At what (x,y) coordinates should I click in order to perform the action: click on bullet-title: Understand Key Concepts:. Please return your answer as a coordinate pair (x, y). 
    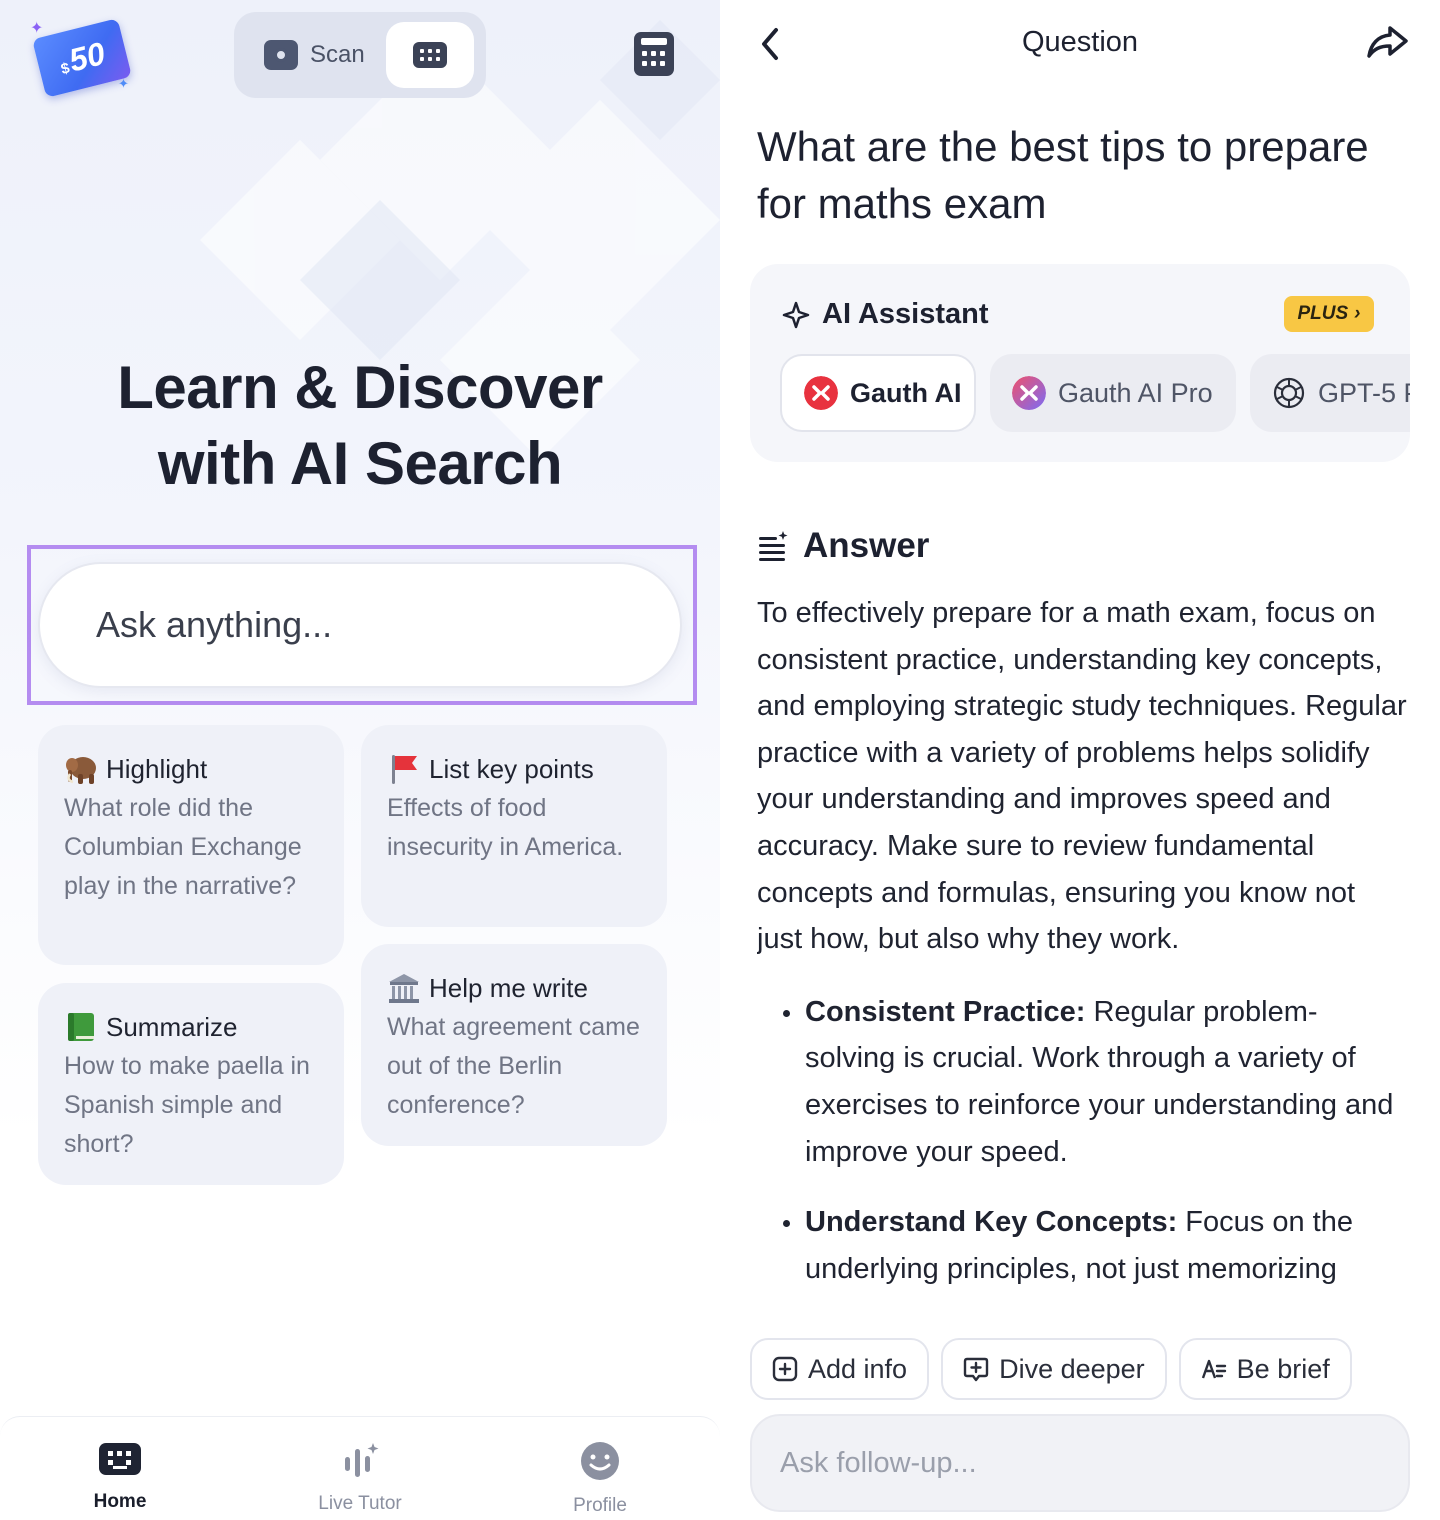
    Looking at the image, I should click on (991, 1222).